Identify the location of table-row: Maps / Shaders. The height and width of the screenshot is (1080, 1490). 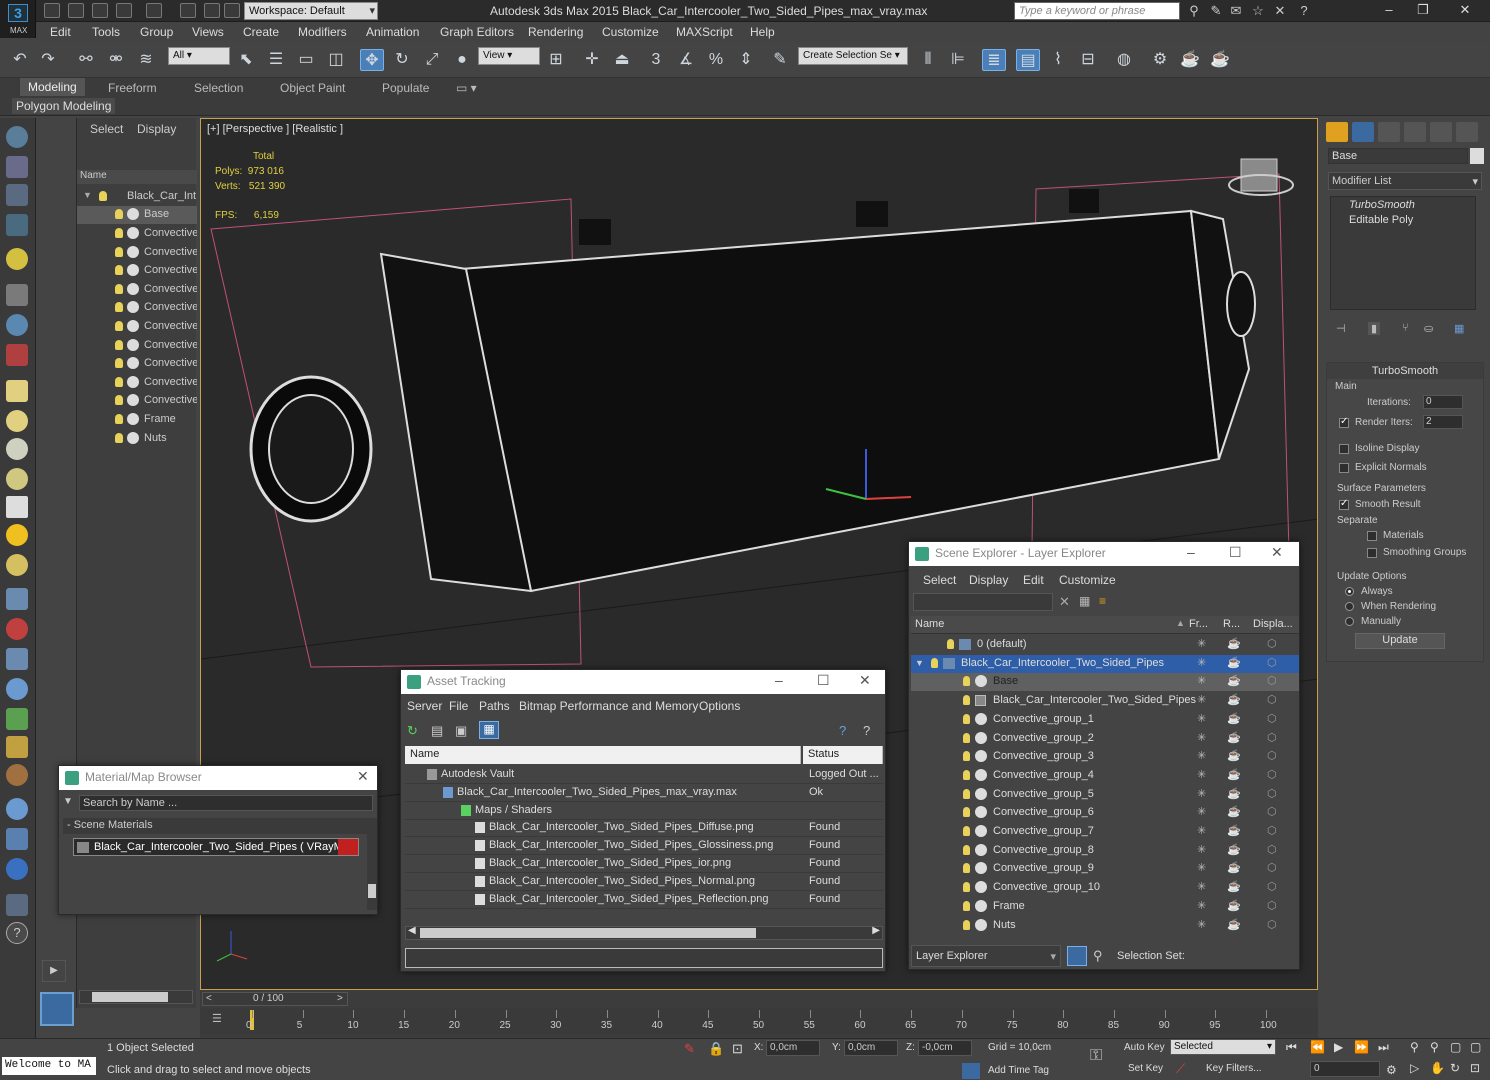
(644, 811).